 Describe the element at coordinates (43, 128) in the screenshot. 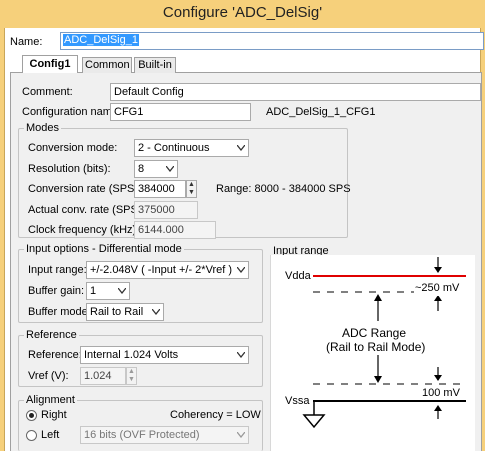

I see `modes-group-title: Modes` at that location.